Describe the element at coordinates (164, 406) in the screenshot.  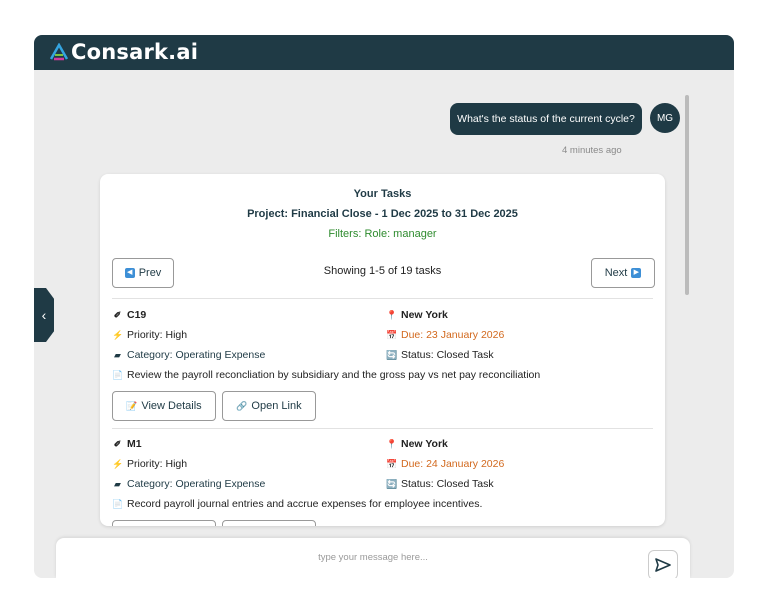
I see `view-details-button: 📝 View Details` at that location.